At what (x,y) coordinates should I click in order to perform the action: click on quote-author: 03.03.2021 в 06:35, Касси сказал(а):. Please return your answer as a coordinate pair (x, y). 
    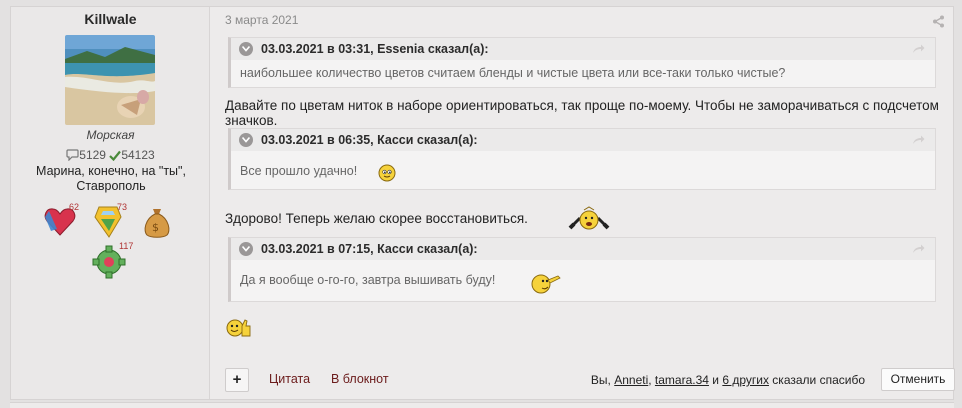
    Looking at the image, I should click on (369, 140).